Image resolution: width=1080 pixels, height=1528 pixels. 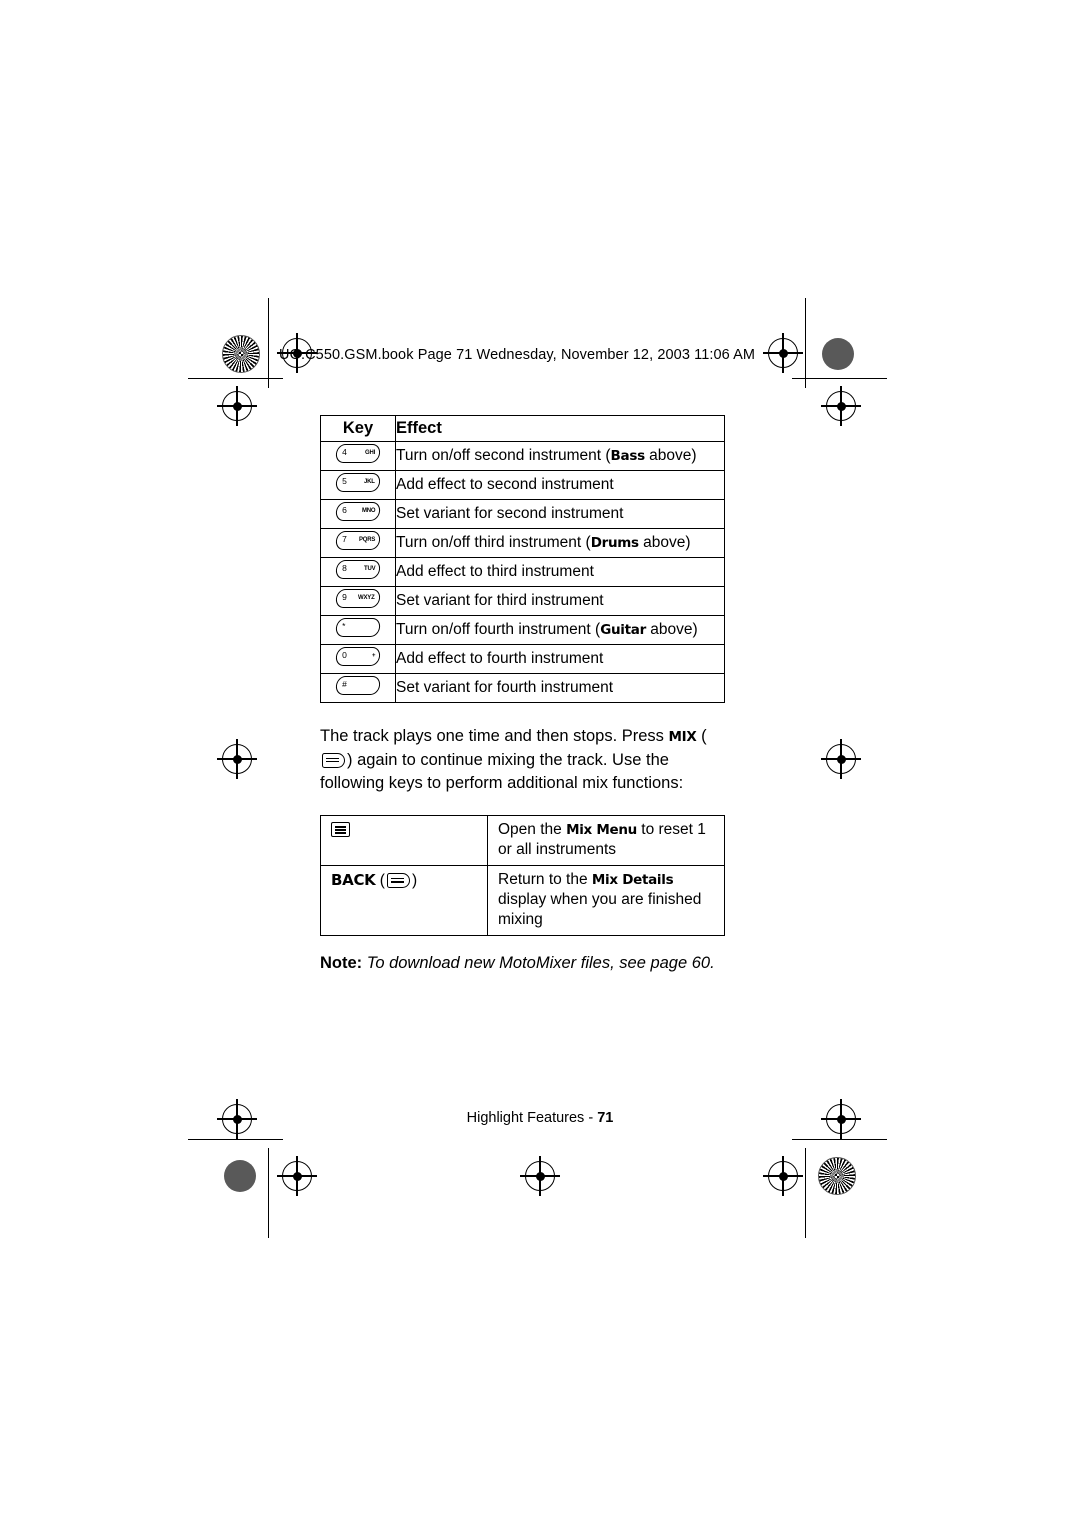 I want to click on effect-cell: Add effect to second instrument, so click(x=560, y=485).